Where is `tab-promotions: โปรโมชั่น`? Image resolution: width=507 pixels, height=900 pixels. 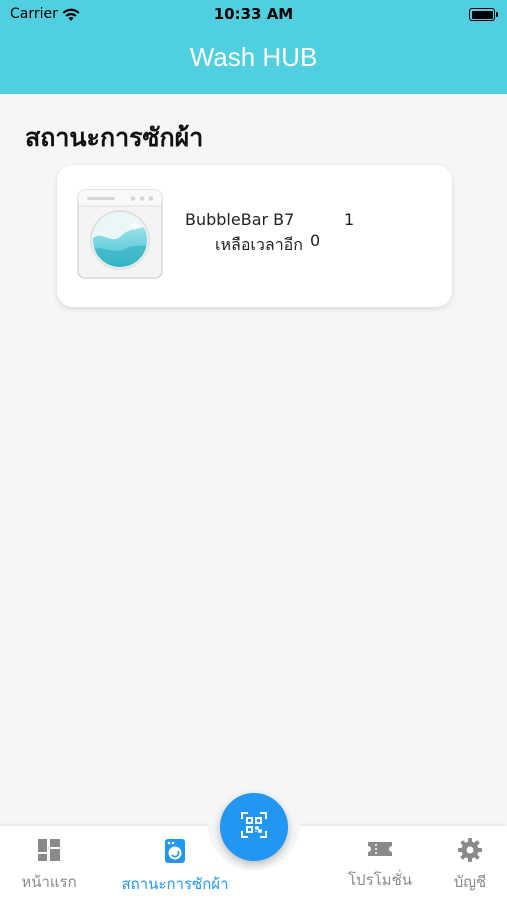
tab-promotions: โปรโมชั่น is located at coordinates (380, 865).